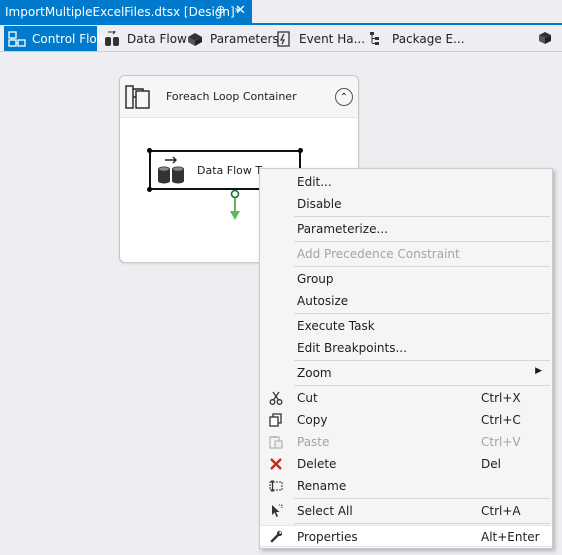 The image size is (562, 555). I want to click on tab-parameters: Parameters, so click(232, 38).